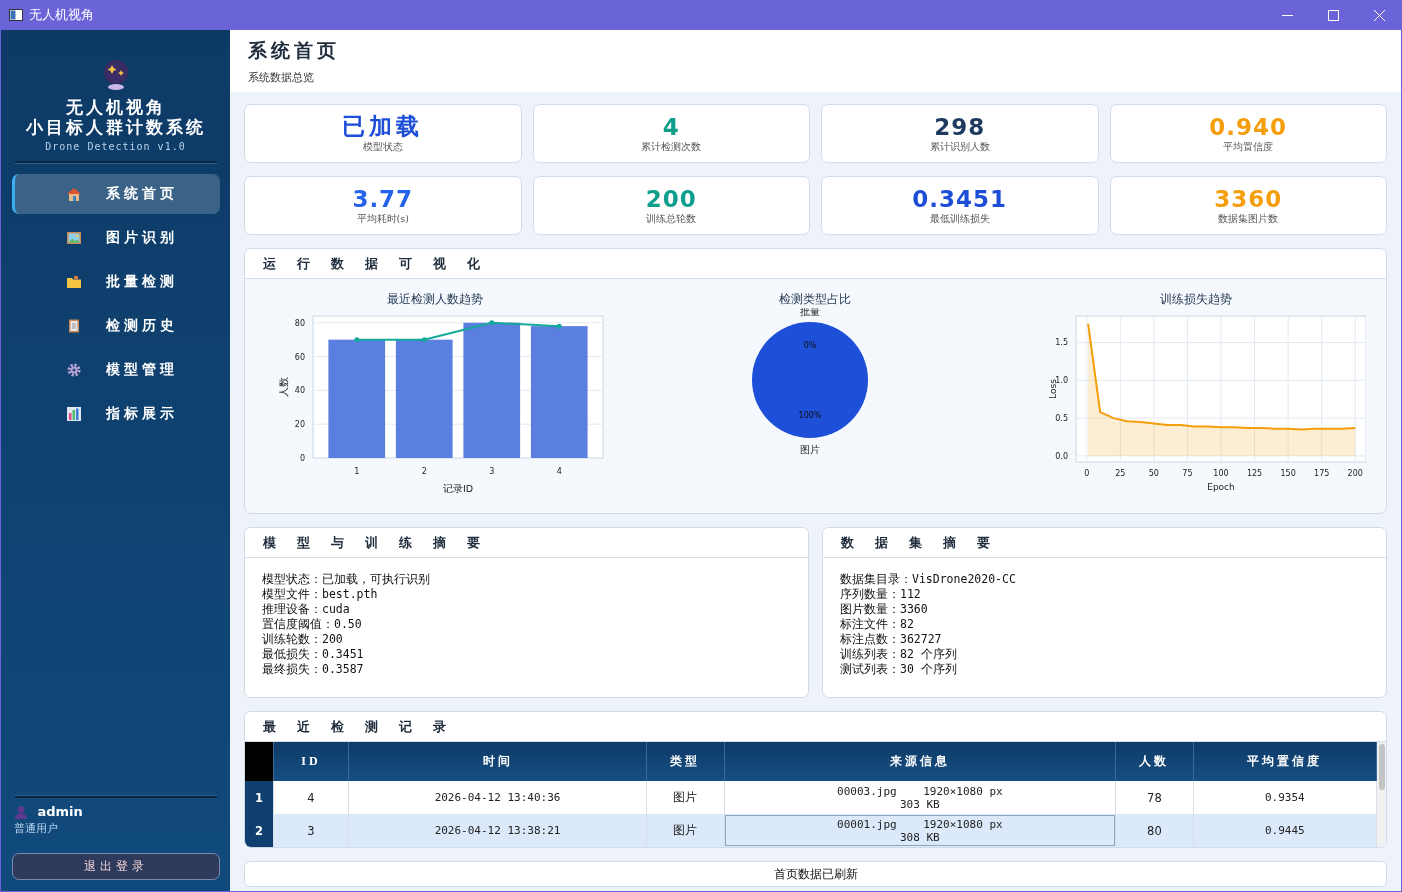 This screenshot has height=892, width=1402. Describe the element at coordinates (115, 326) in the screenshot. I see `nav-item: 检测历史` at that location.